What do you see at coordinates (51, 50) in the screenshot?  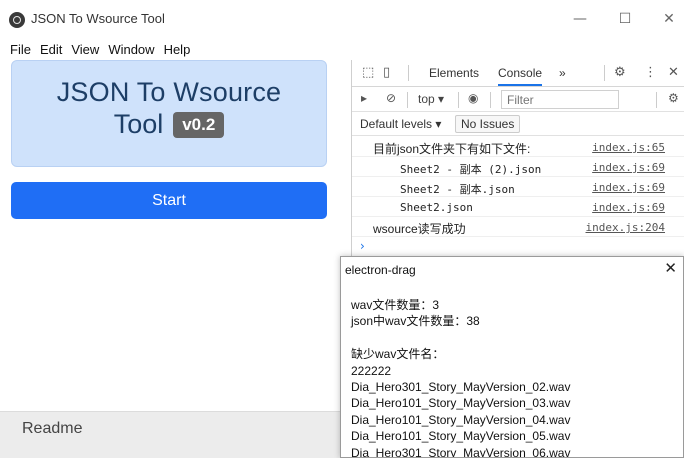 I see `menu-edit: Edit` at bounding box center [51, 50].